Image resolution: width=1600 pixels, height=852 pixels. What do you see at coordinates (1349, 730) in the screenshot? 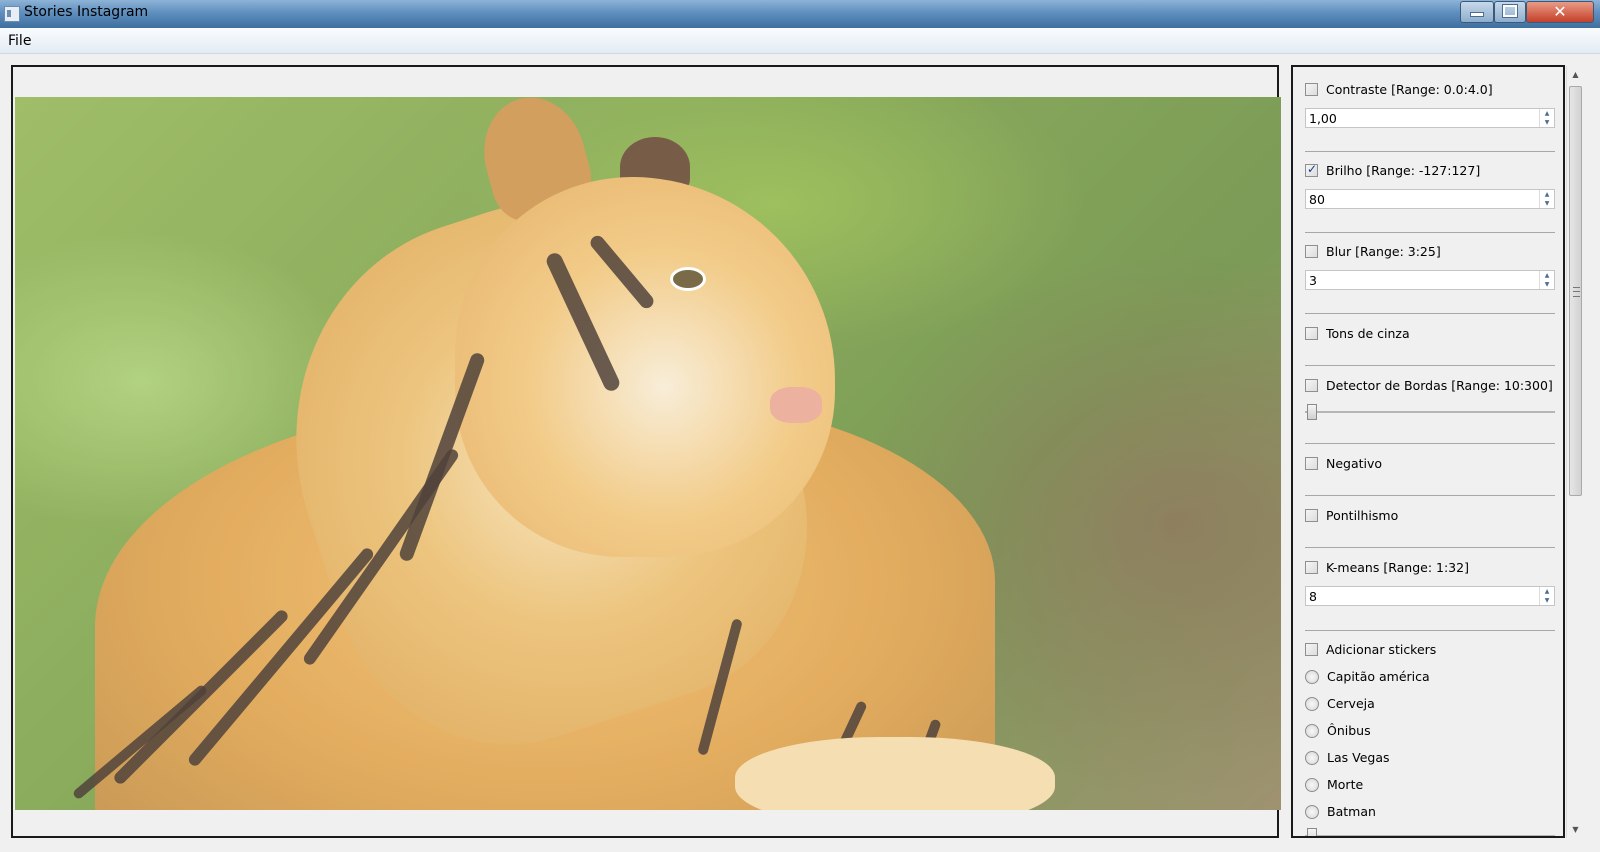
I see `sticker-option-label: Ônibus` at bounding box center [1349, 730].